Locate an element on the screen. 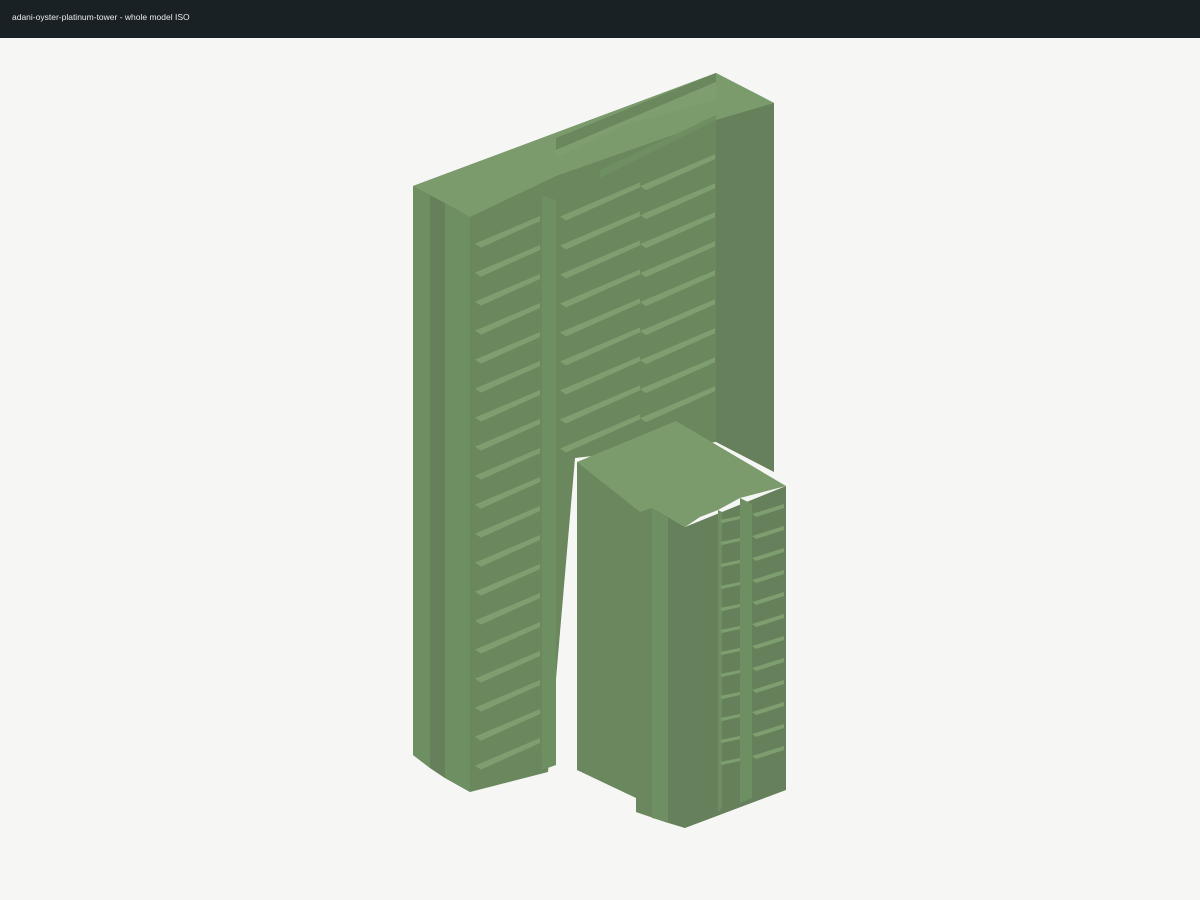 The image size is (1200, 900). main-tower-right-face is located at coordinates (745, 272).